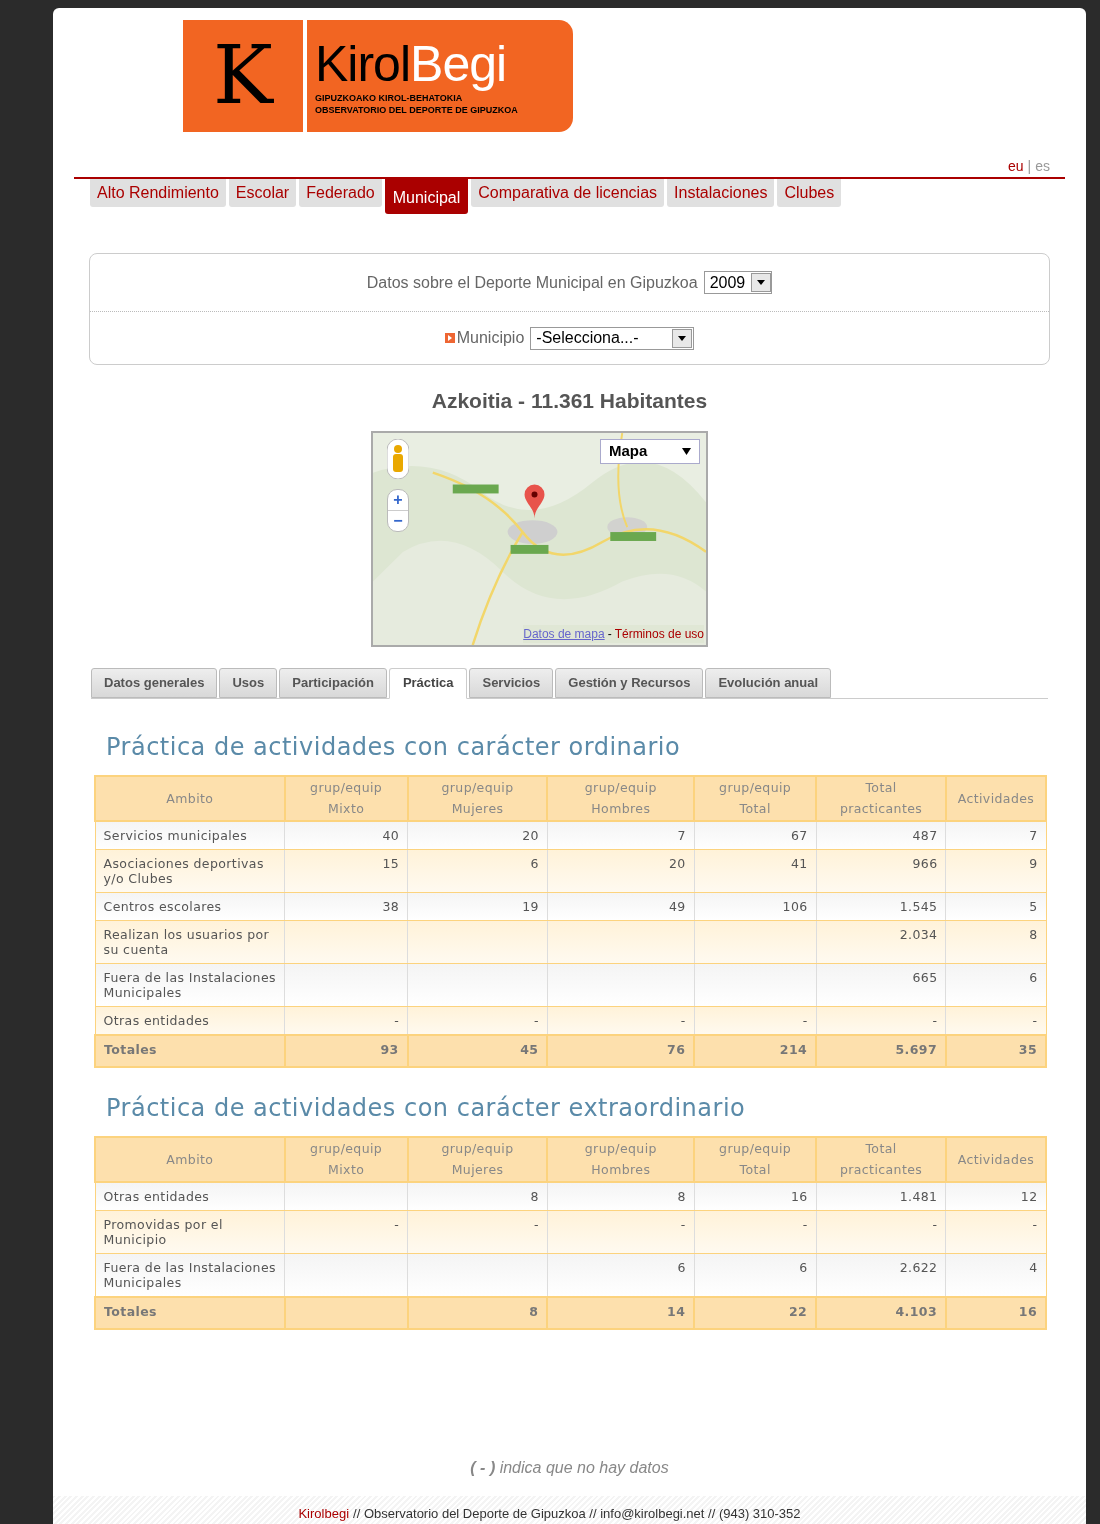  Describe the element at coordinates (629, 682) in the screenshot. I see `section-tab: Gestión y Recursos` at that location.